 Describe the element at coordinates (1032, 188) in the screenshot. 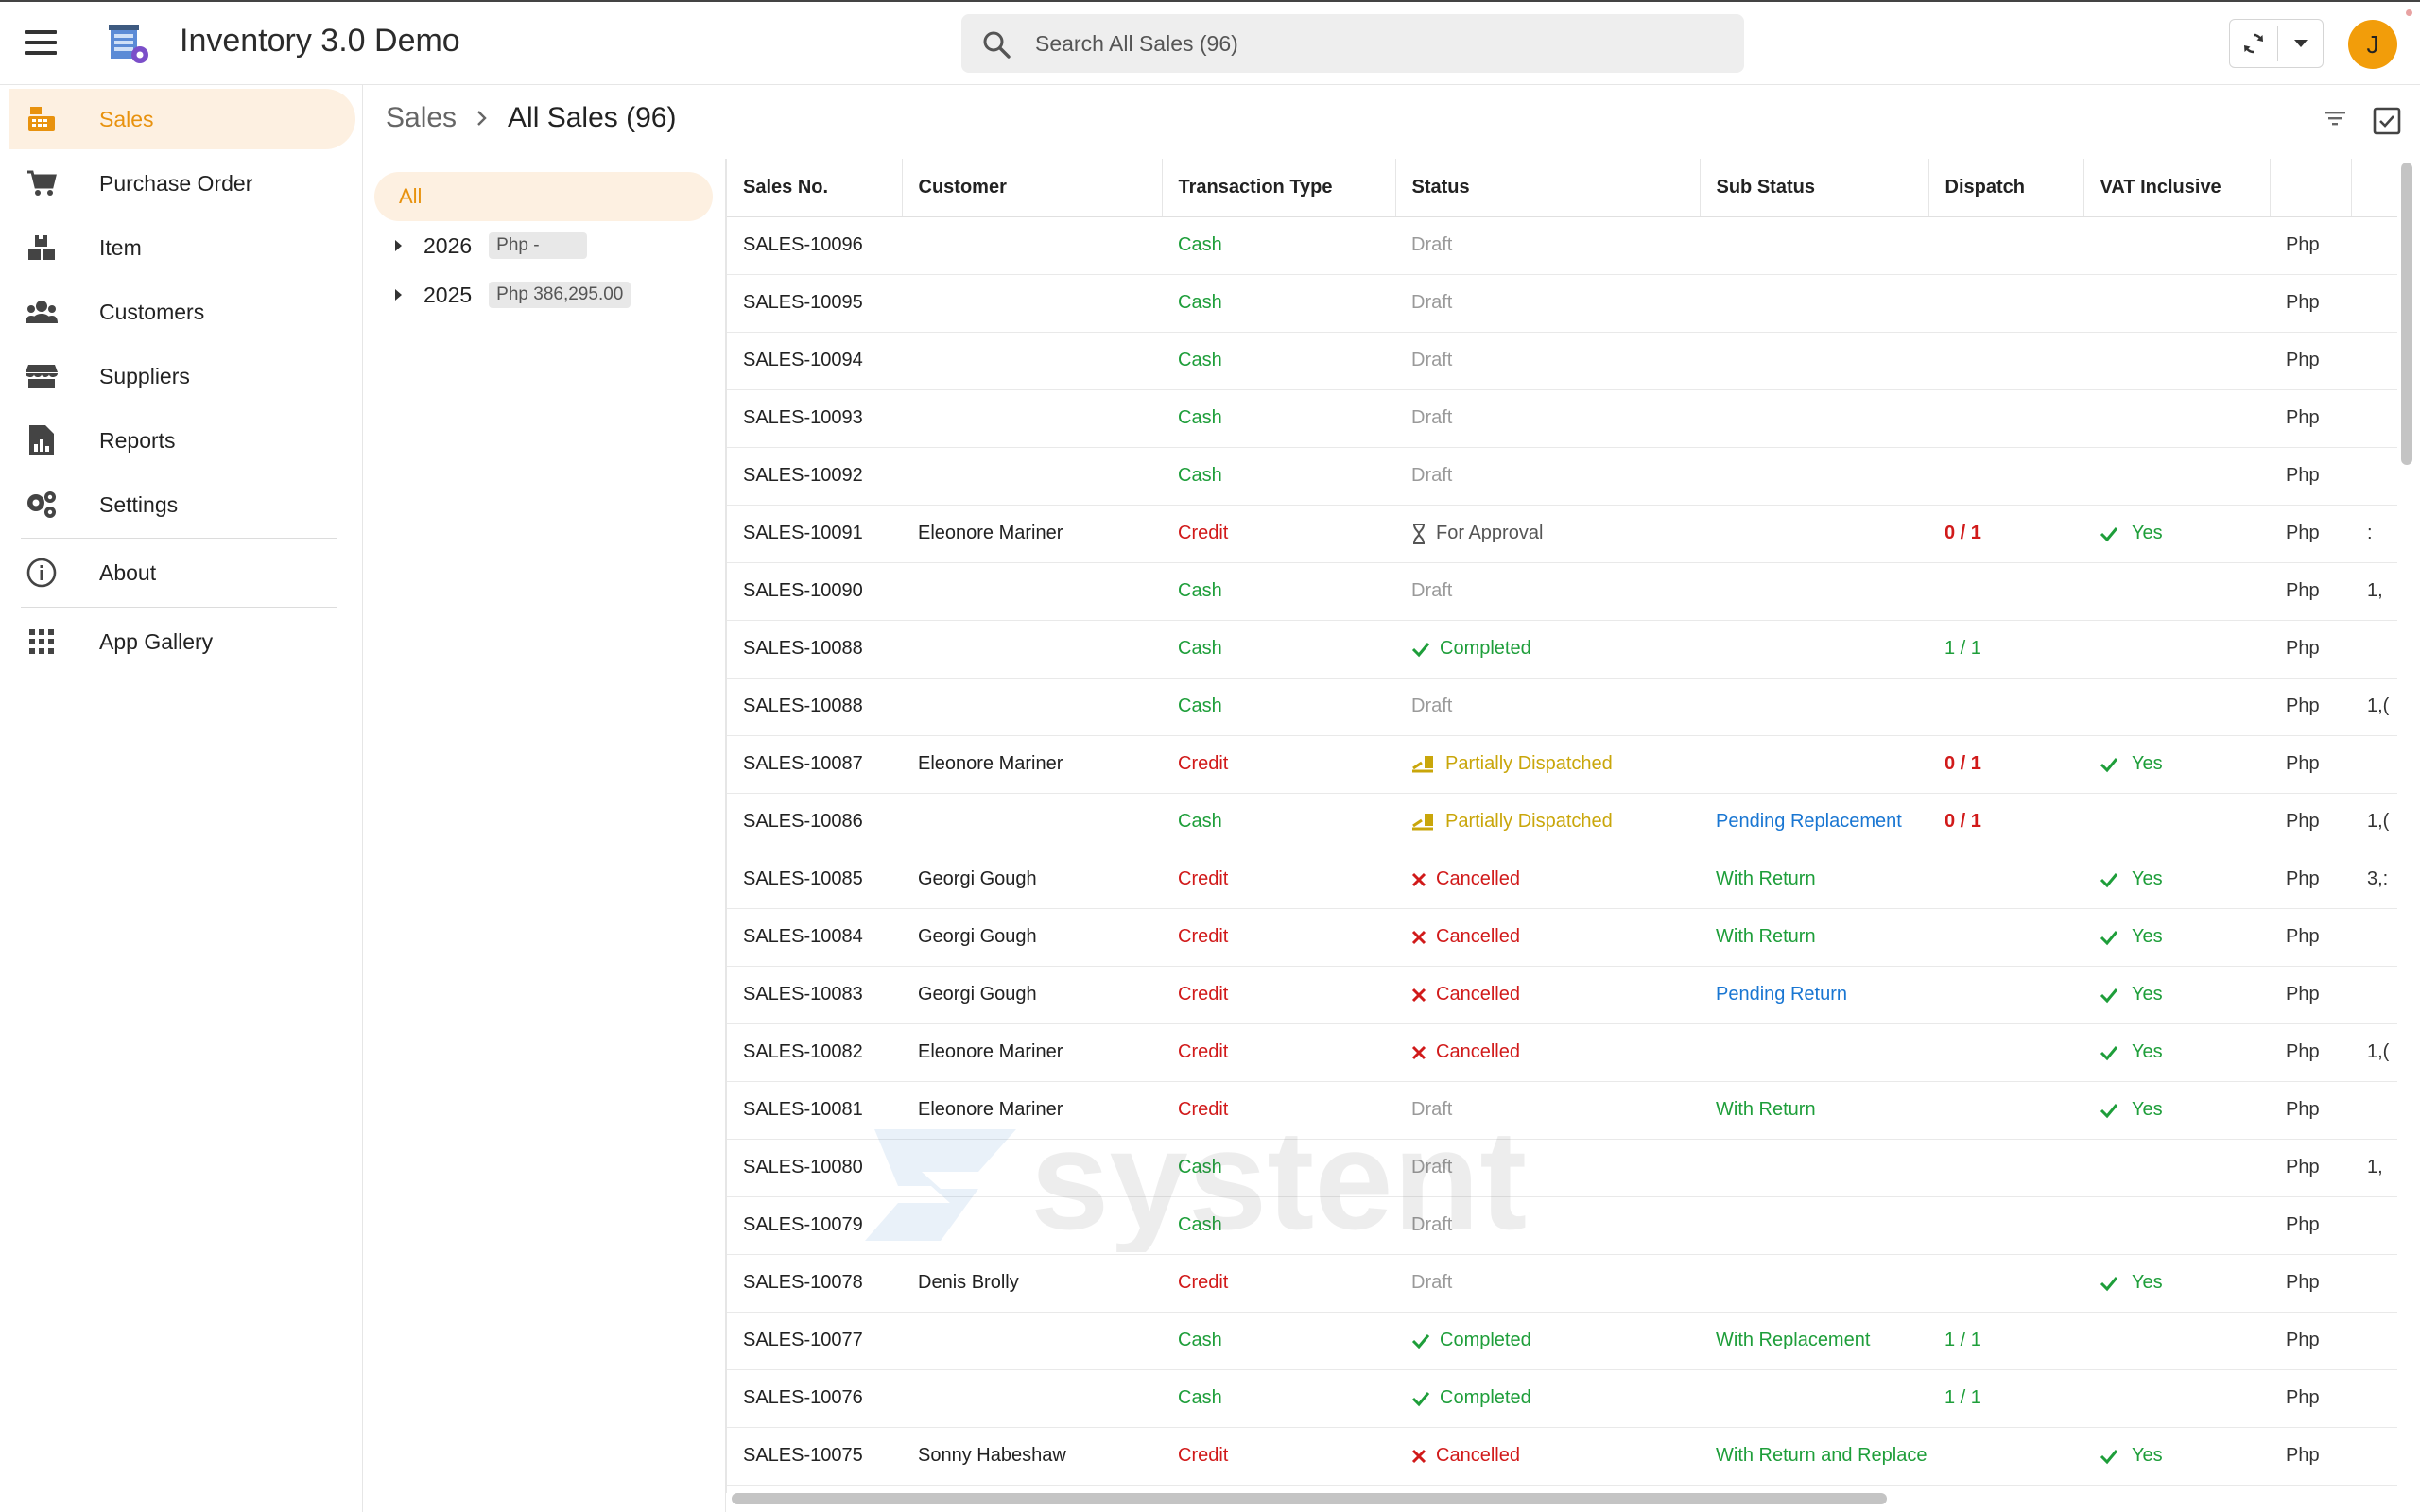

I see `column-header-customer: Customer` at that location.